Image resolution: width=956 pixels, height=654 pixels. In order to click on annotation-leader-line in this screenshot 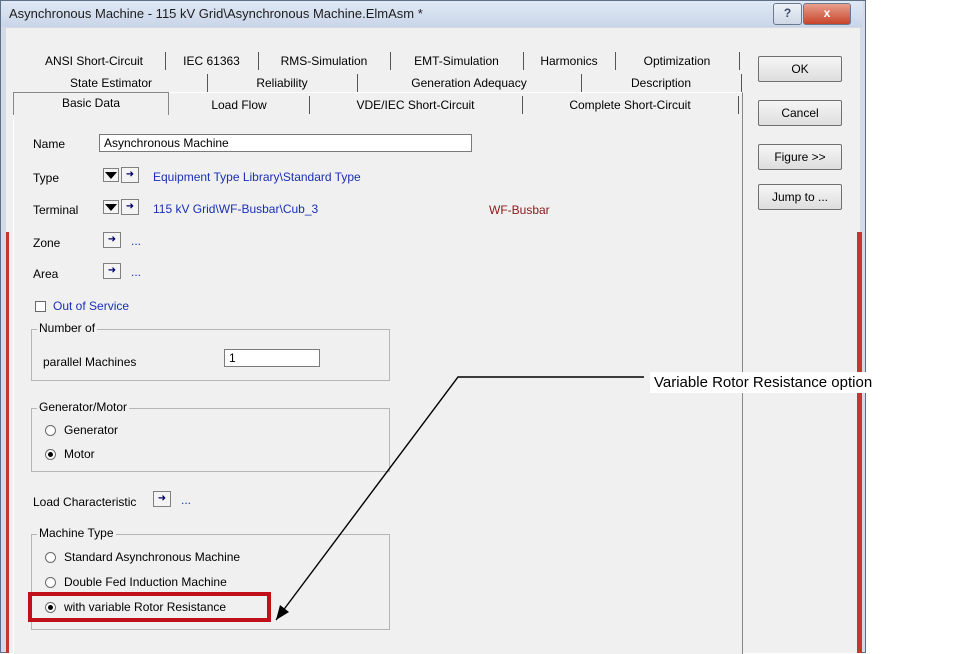, I will do `click(459, 498)`.